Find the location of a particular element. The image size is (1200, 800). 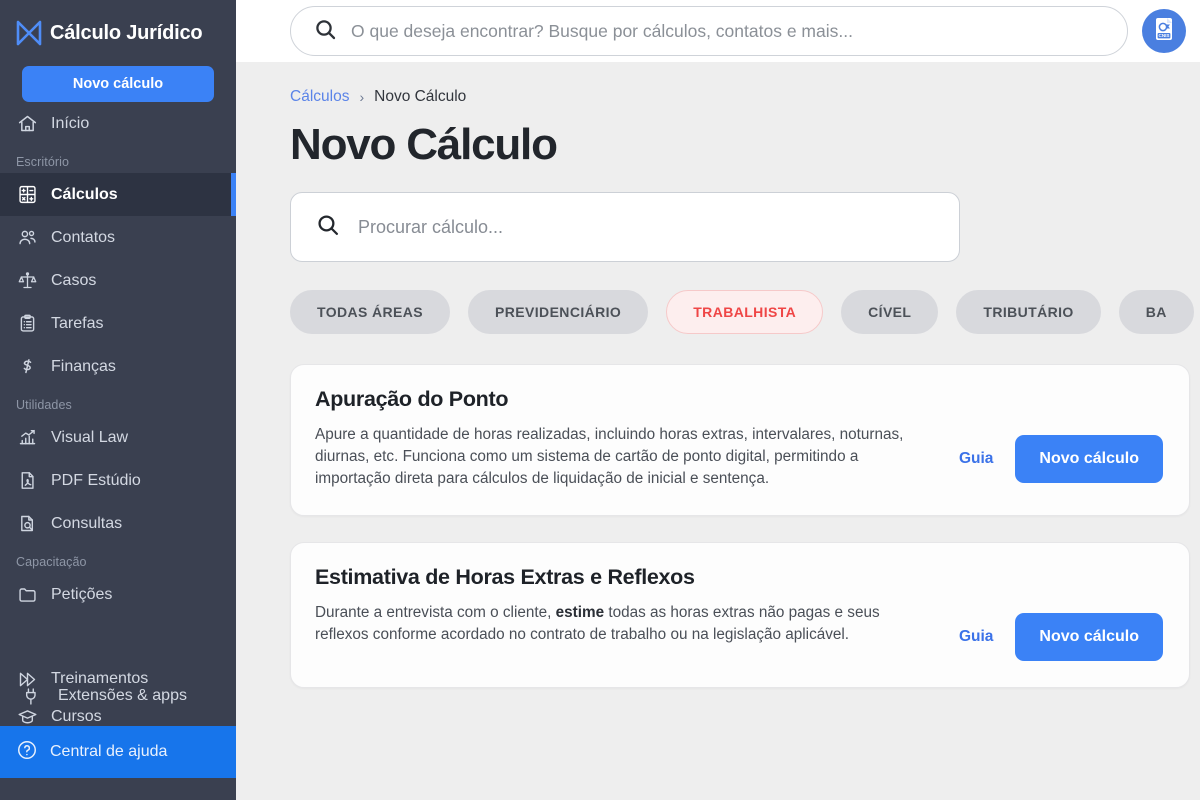

sidebar-item-peticoes: Petições is located at coordinates (118, 594).